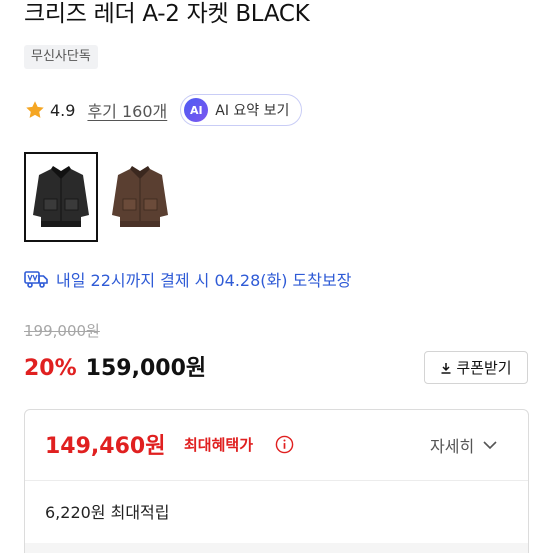 The width and height of the screenshot is (553, 553). What do you see at coordinates (284, 444) in the screenshot?
I see `info-icon` at bounding box center [284, 444].